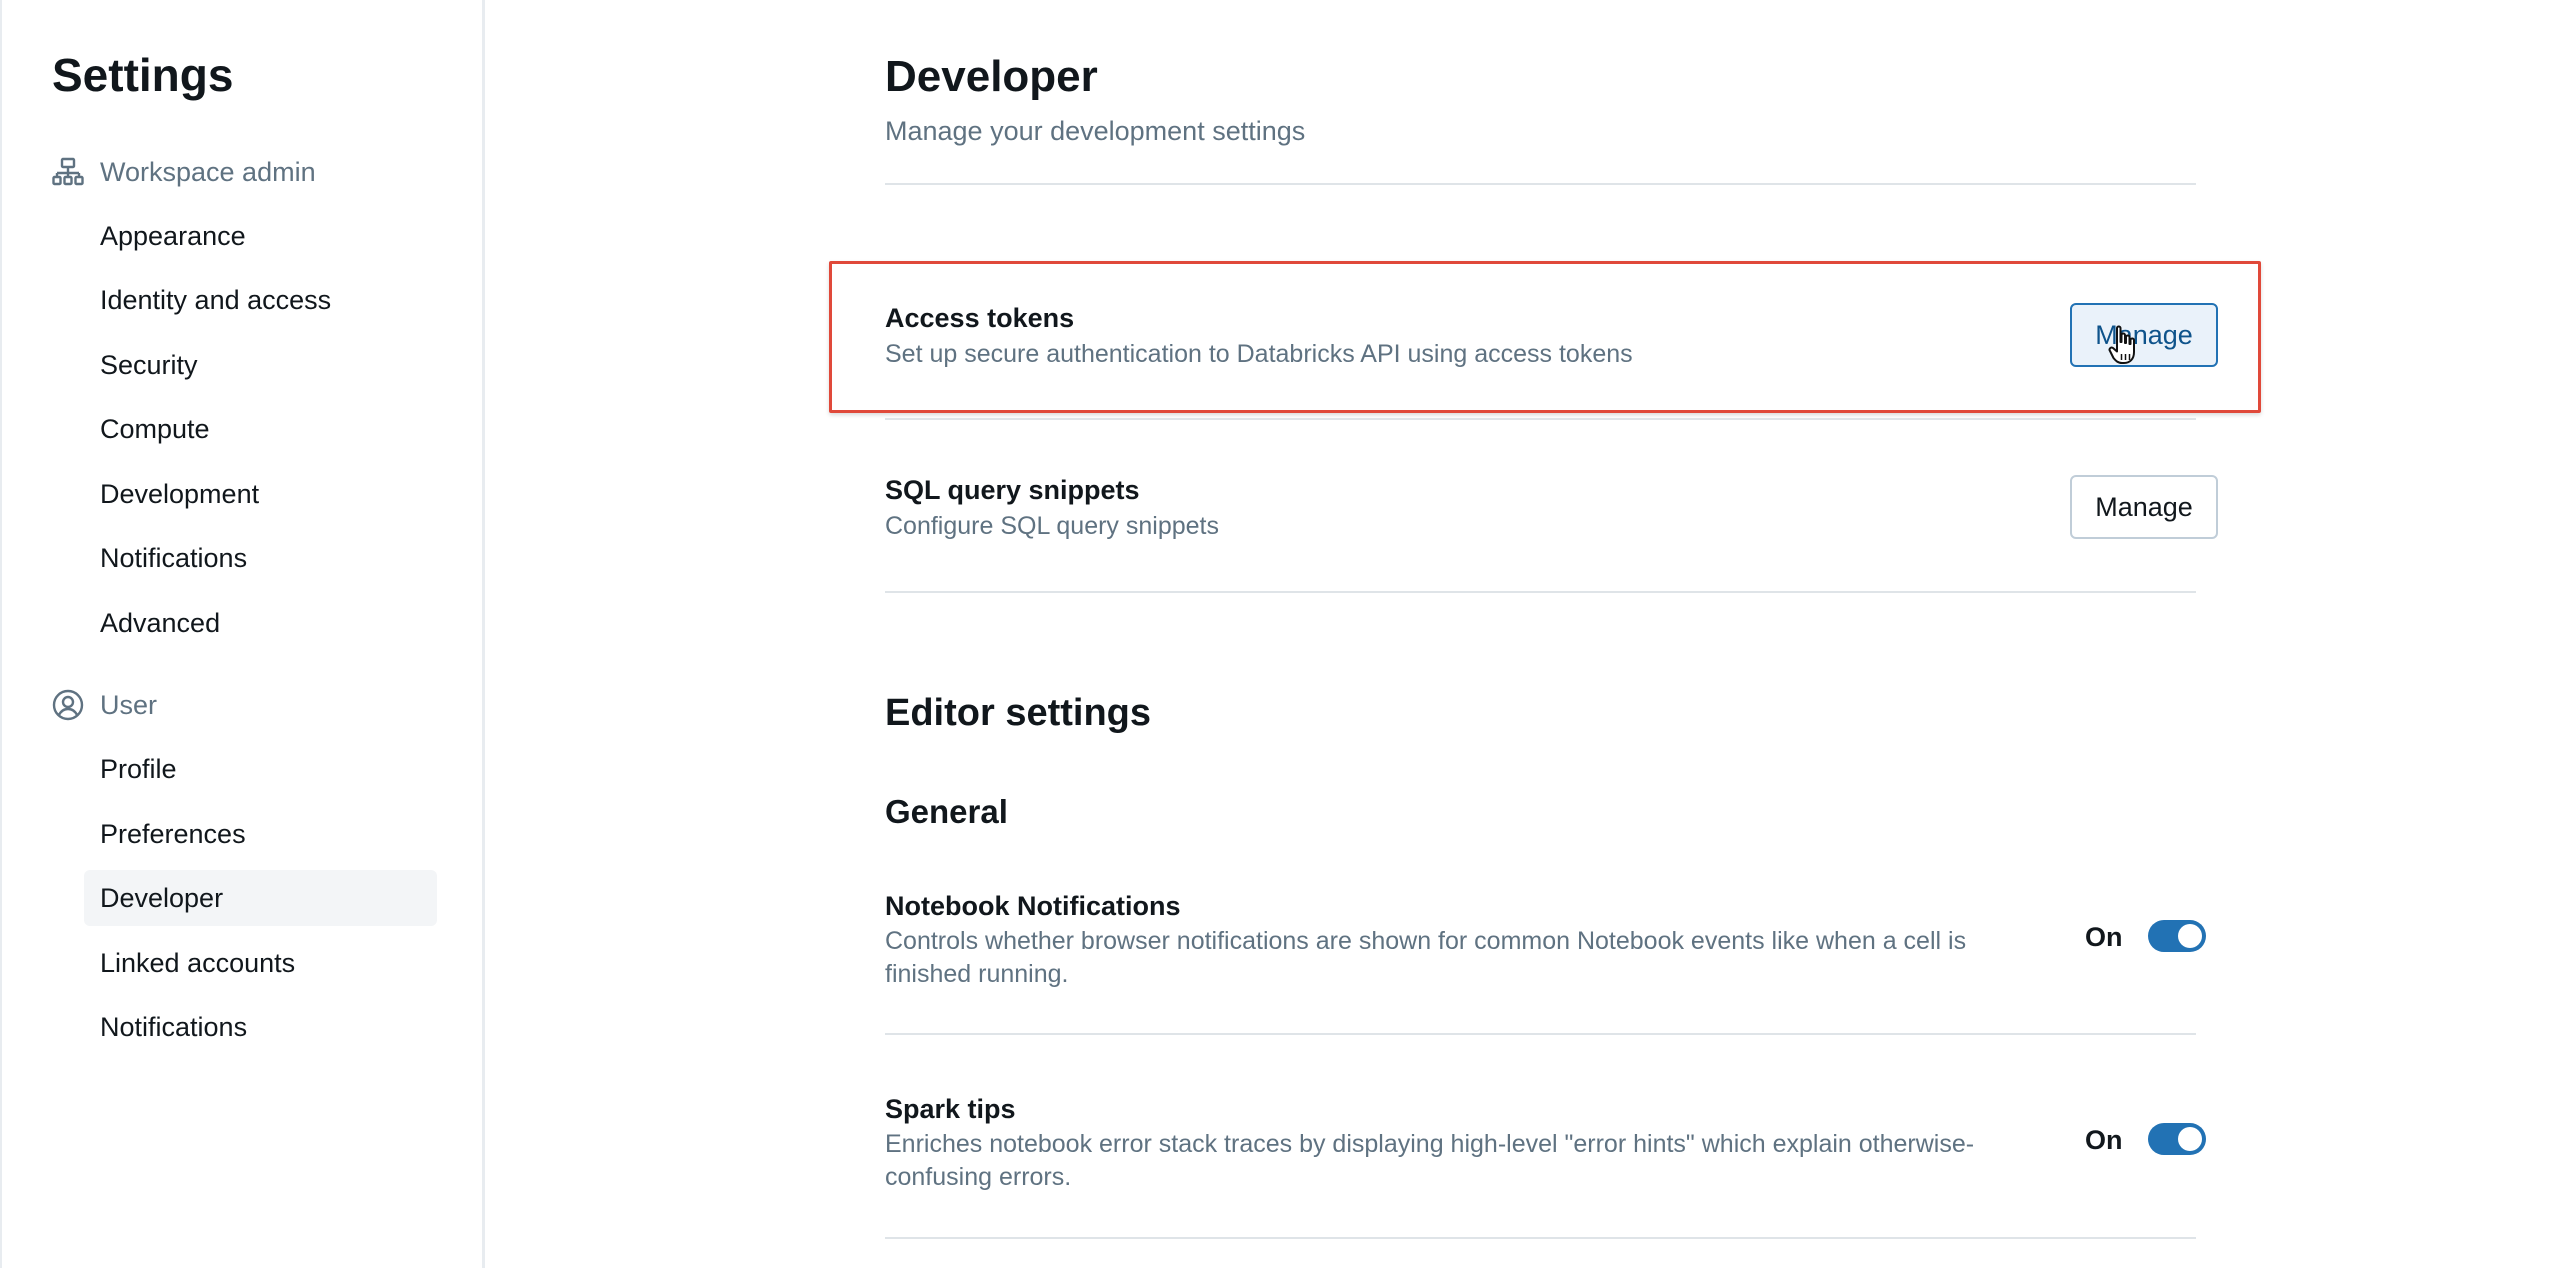  Describe the element at coordinates (1052, 526) in the screenshot. I see `sql-query-snippets-description: Configure SQL query snippets` at that location.